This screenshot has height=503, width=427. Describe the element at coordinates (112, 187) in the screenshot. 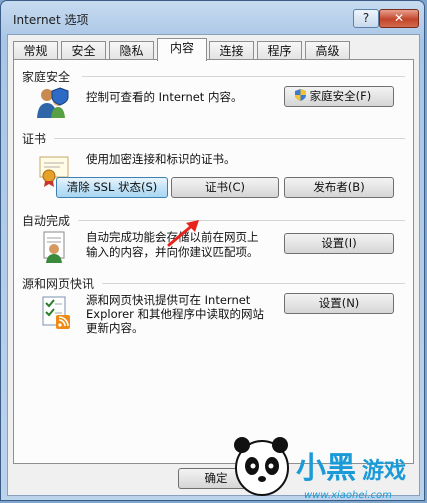

I see `clear-ssl-state-button: 清除 SSL 状态(S)` at that location.